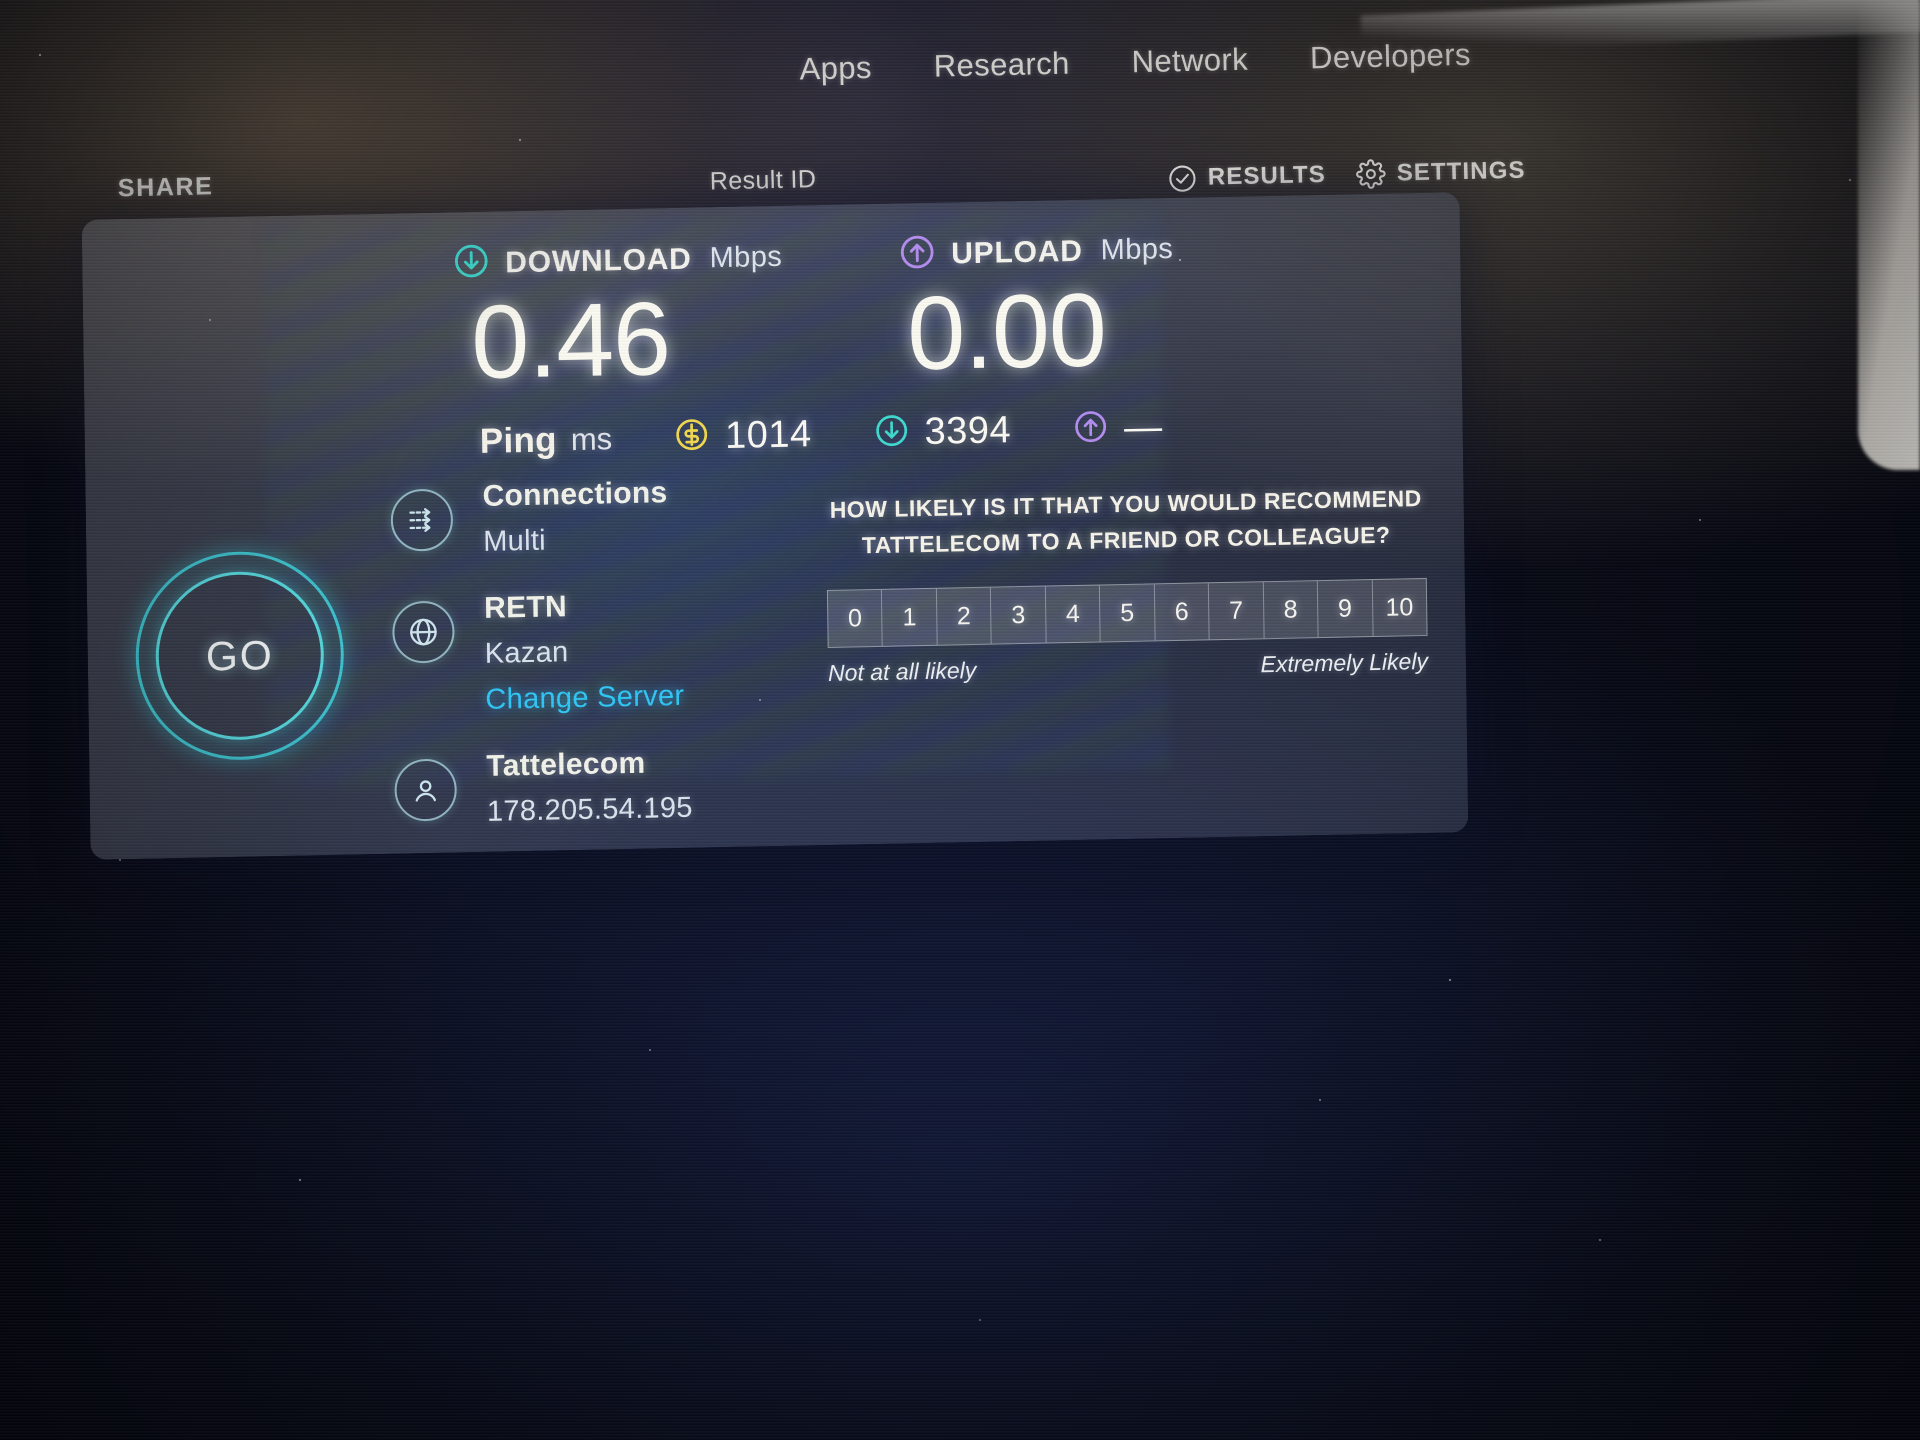 The width and height of the screenshot is (1920, 1440). What do you see at coordinates (600, 533) in the screenshot?
I see `connections-row: Connections Multi` at bounding box center [600, 533].